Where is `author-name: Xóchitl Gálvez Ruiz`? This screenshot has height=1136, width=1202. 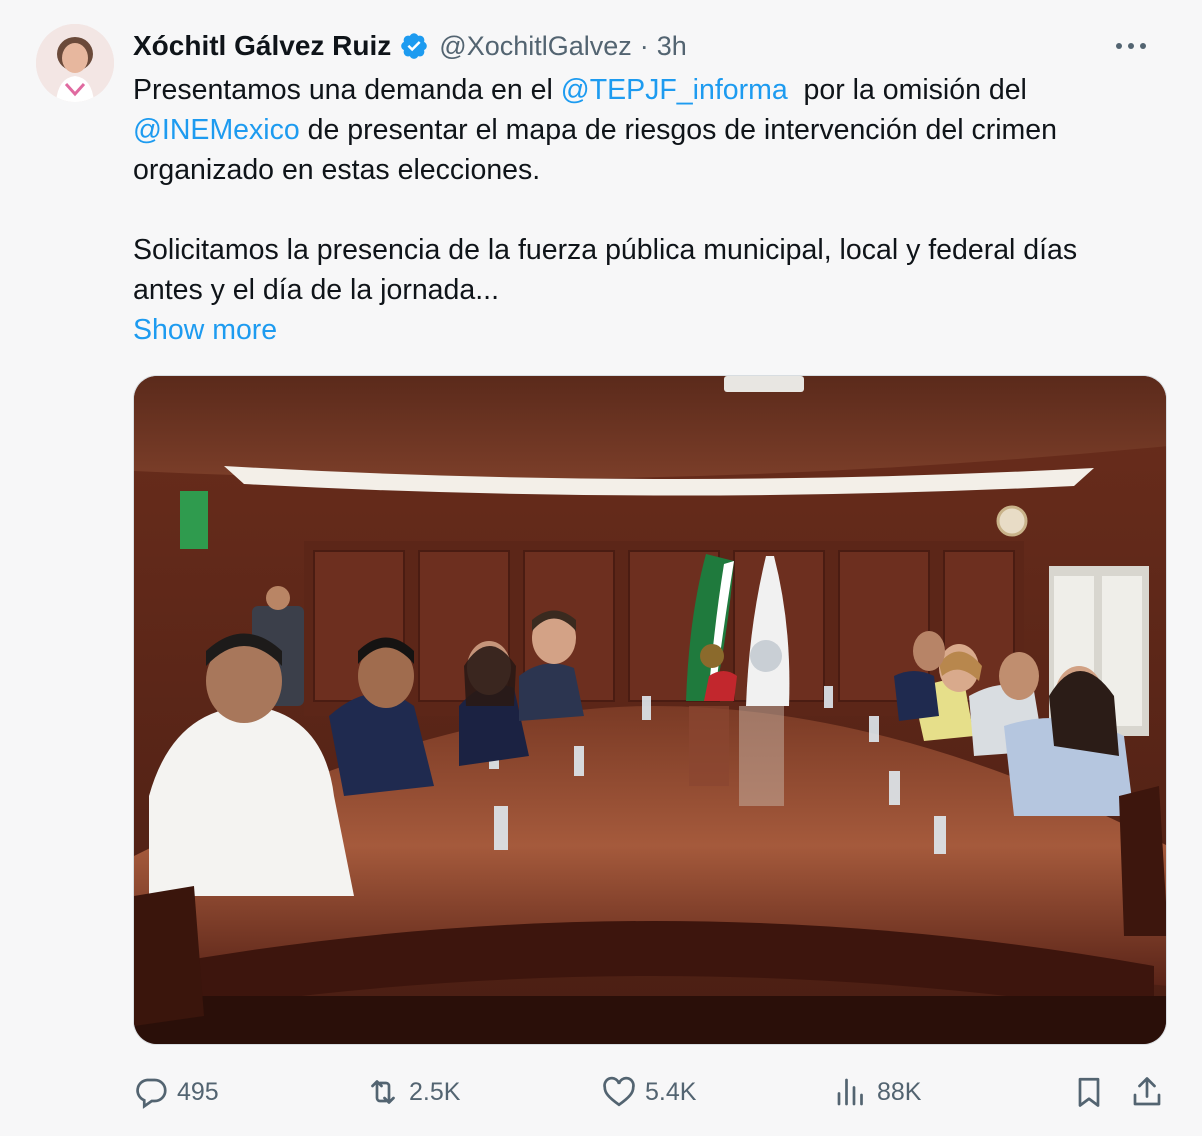 author-name: Xóchitl Gálvez Ruiz is located at coordinates (262, 46).